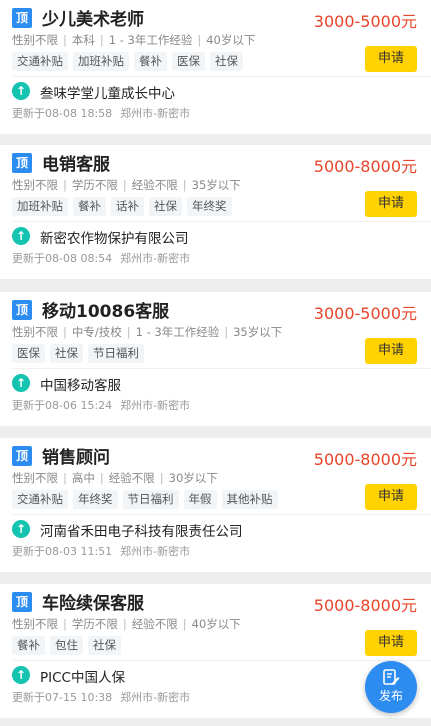 This screenshot has width=431, height=726. I want to click on requirement-education: 本科, so click(83, 40).